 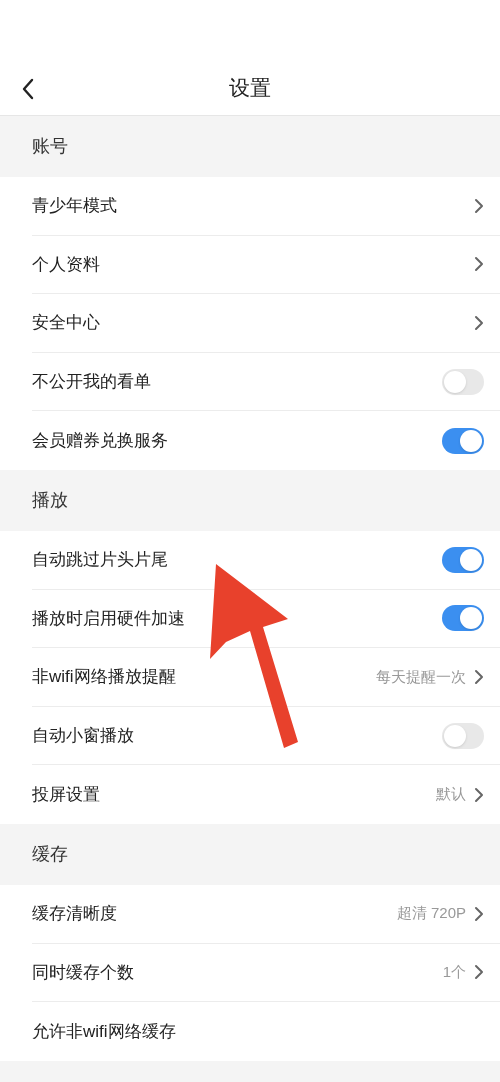 I want to click on setting-label: 安全中心, so click(x=66, y=323).